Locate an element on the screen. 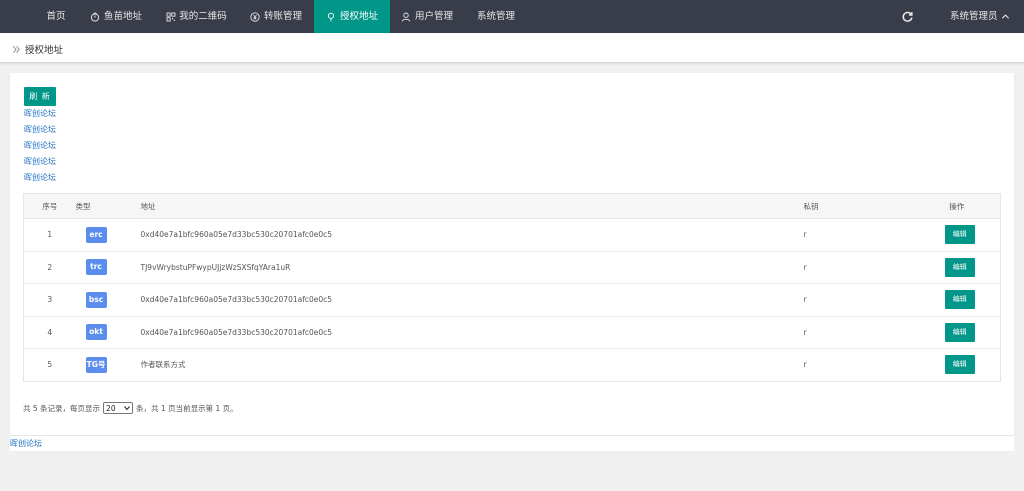 The width and height of the screenshot is (1024, 491). breadcrumb: 授权地址 is located at coordinates (37, 49).